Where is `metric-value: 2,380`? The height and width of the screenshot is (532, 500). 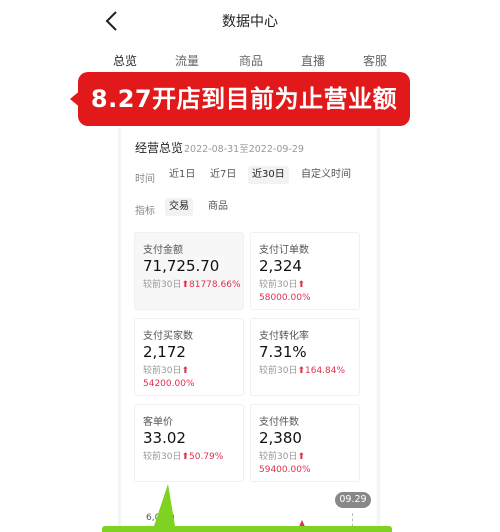
metric-value: 2,380 is located at coordinates (280, 438).